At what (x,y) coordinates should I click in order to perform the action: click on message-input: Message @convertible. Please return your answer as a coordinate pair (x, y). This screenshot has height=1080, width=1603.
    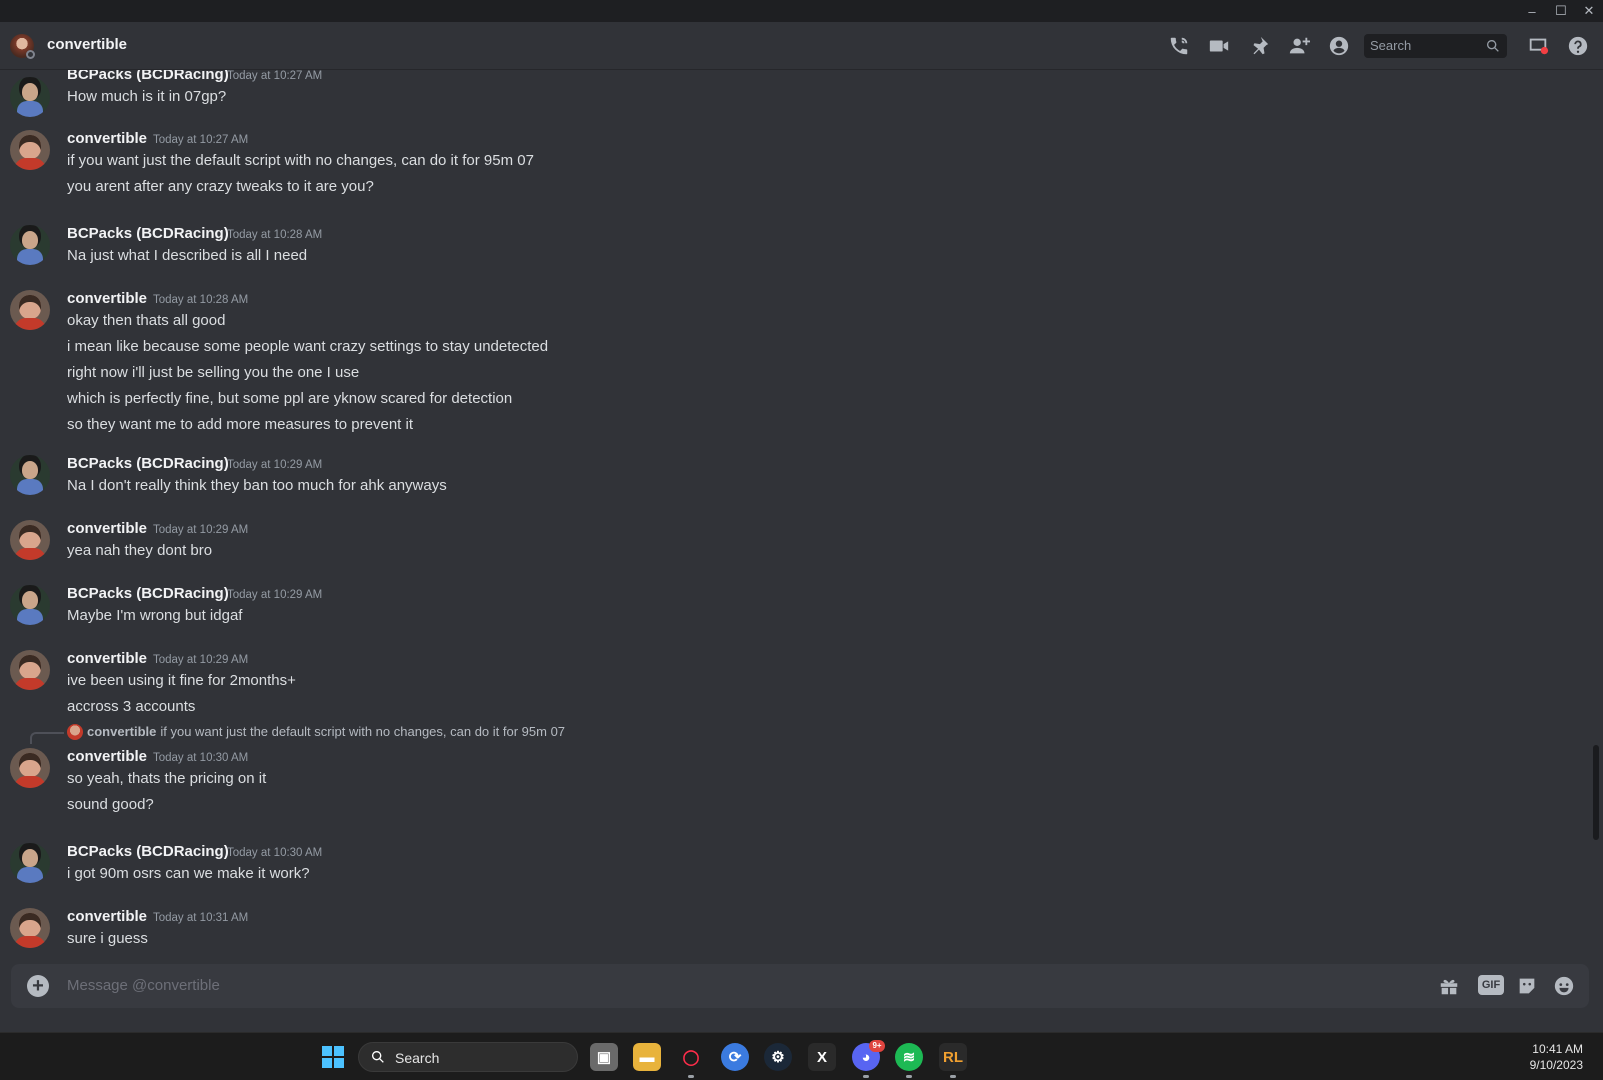
    Looking at the image, I should click on (143, 985).